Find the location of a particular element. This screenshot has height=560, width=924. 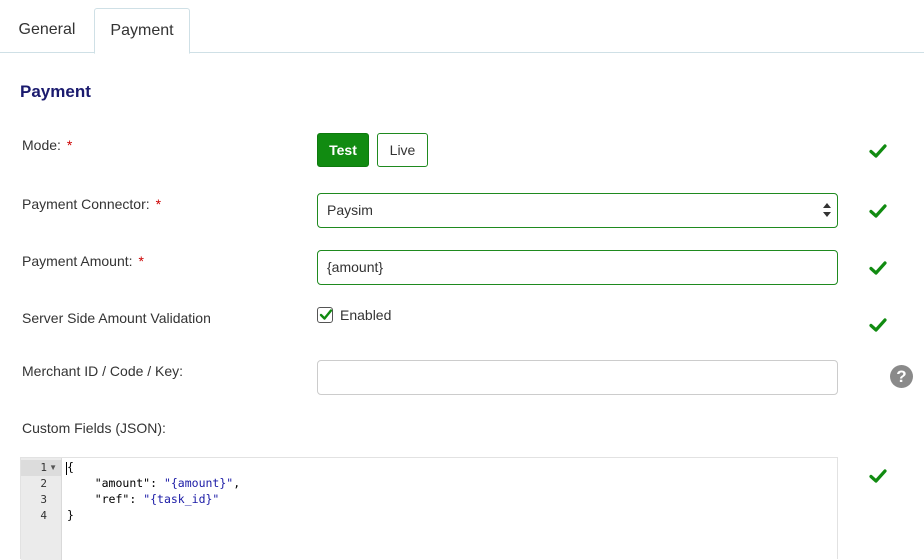

tab-bar: General Payment is located at coordinates (462, 27).